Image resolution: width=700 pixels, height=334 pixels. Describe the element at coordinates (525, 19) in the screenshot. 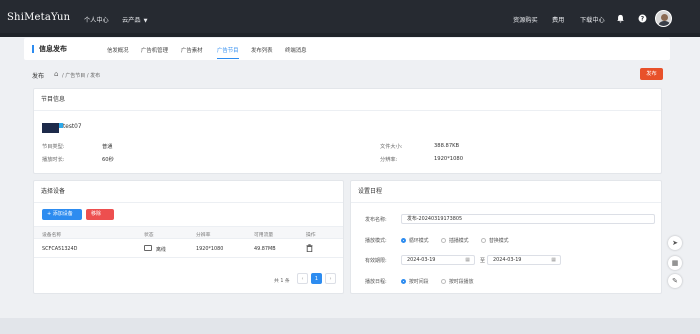

I see `nav-resource-purchase: 资源购买` at that location.